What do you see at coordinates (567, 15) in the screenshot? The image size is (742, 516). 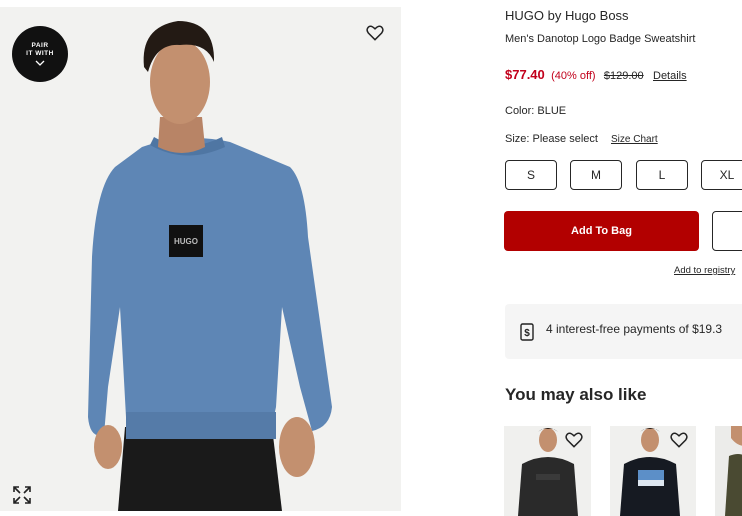 I see `product-brand: HUGO by Hugo Boss` at bounding box center [567, 15].